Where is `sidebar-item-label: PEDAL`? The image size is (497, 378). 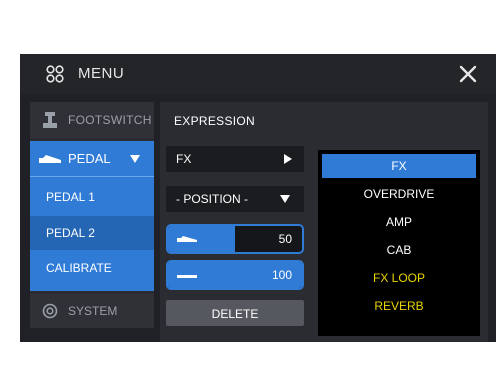 sidebar-item-label: PEDAL is located at coordinates (89, 158).